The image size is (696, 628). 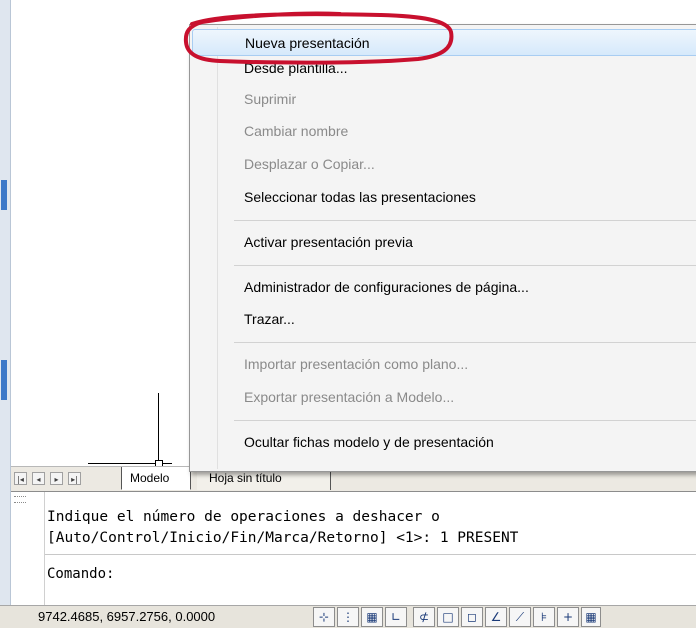 What do you see at coordinates (424, 617) in the screenshot?
I see `polar-icon: ⊄` at bounding box center [424, 617].